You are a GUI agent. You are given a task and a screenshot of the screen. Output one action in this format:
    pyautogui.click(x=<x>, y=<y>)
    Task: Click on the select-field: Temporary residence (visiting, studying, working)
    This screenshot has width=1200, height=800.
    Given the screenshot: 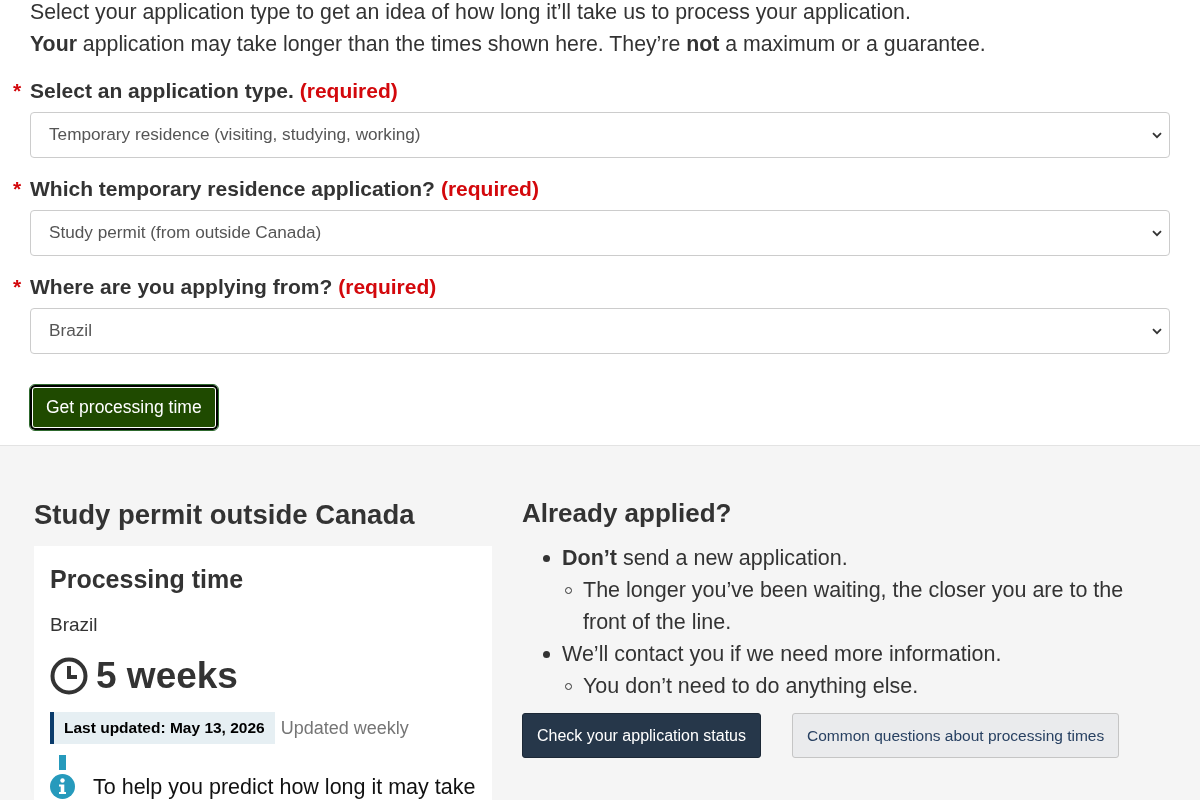 What is the action you would take?
    pyautogui.click(x=600, y=135)
    